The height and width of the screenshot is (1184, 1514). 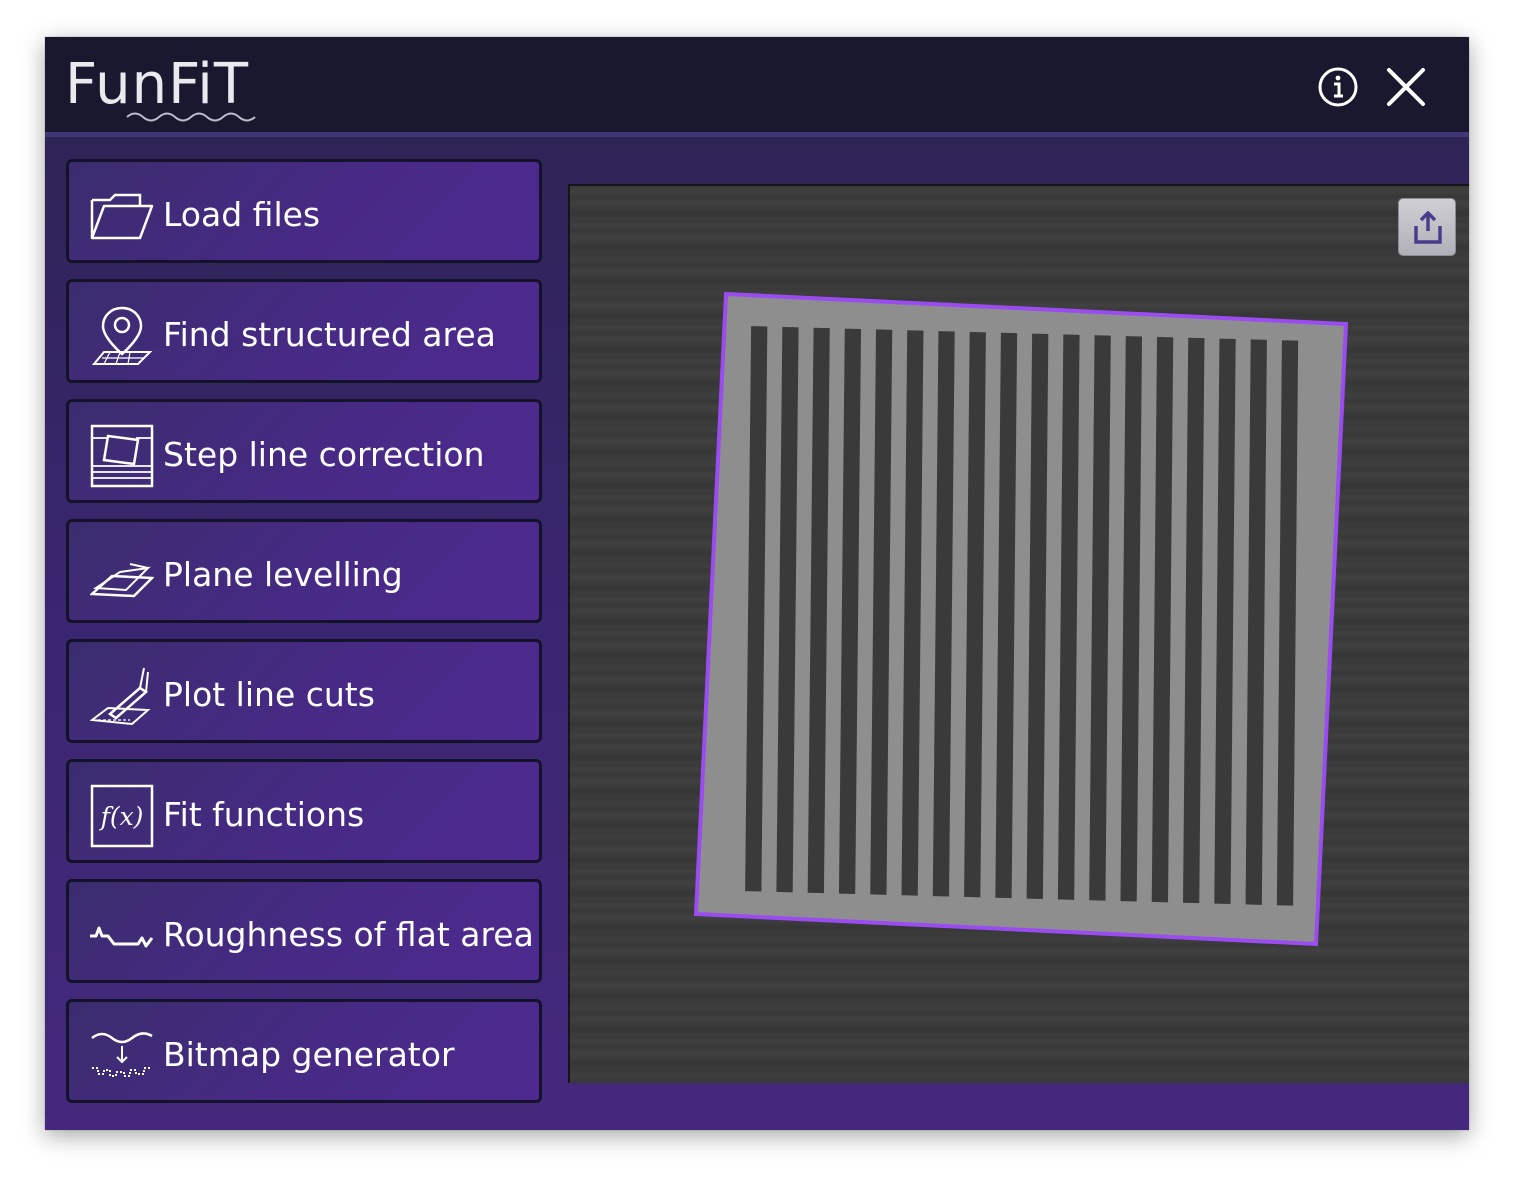 I want to click on export-button, so click(x=1427, y=227).